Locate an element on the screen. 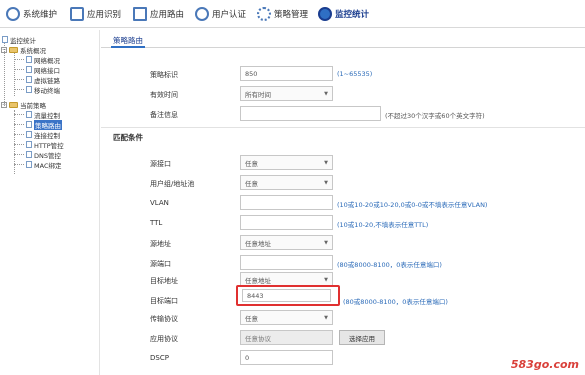 Image resolution: width=585 pixels, height=375 pixels. tree-item-label: MAC绑定 is located at coordinates (48, 165).